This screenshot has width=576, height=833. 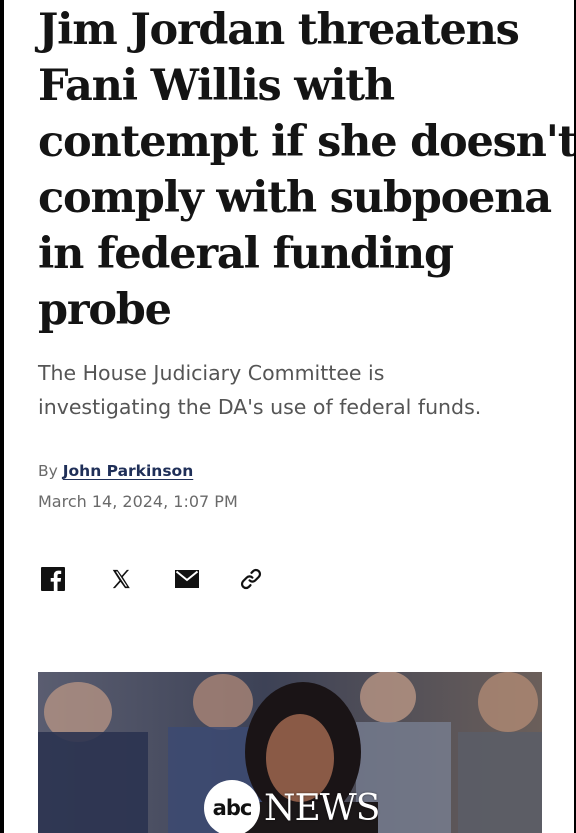 I want to click on headline-line: comply with subpoena, so click(x=295, y=198).